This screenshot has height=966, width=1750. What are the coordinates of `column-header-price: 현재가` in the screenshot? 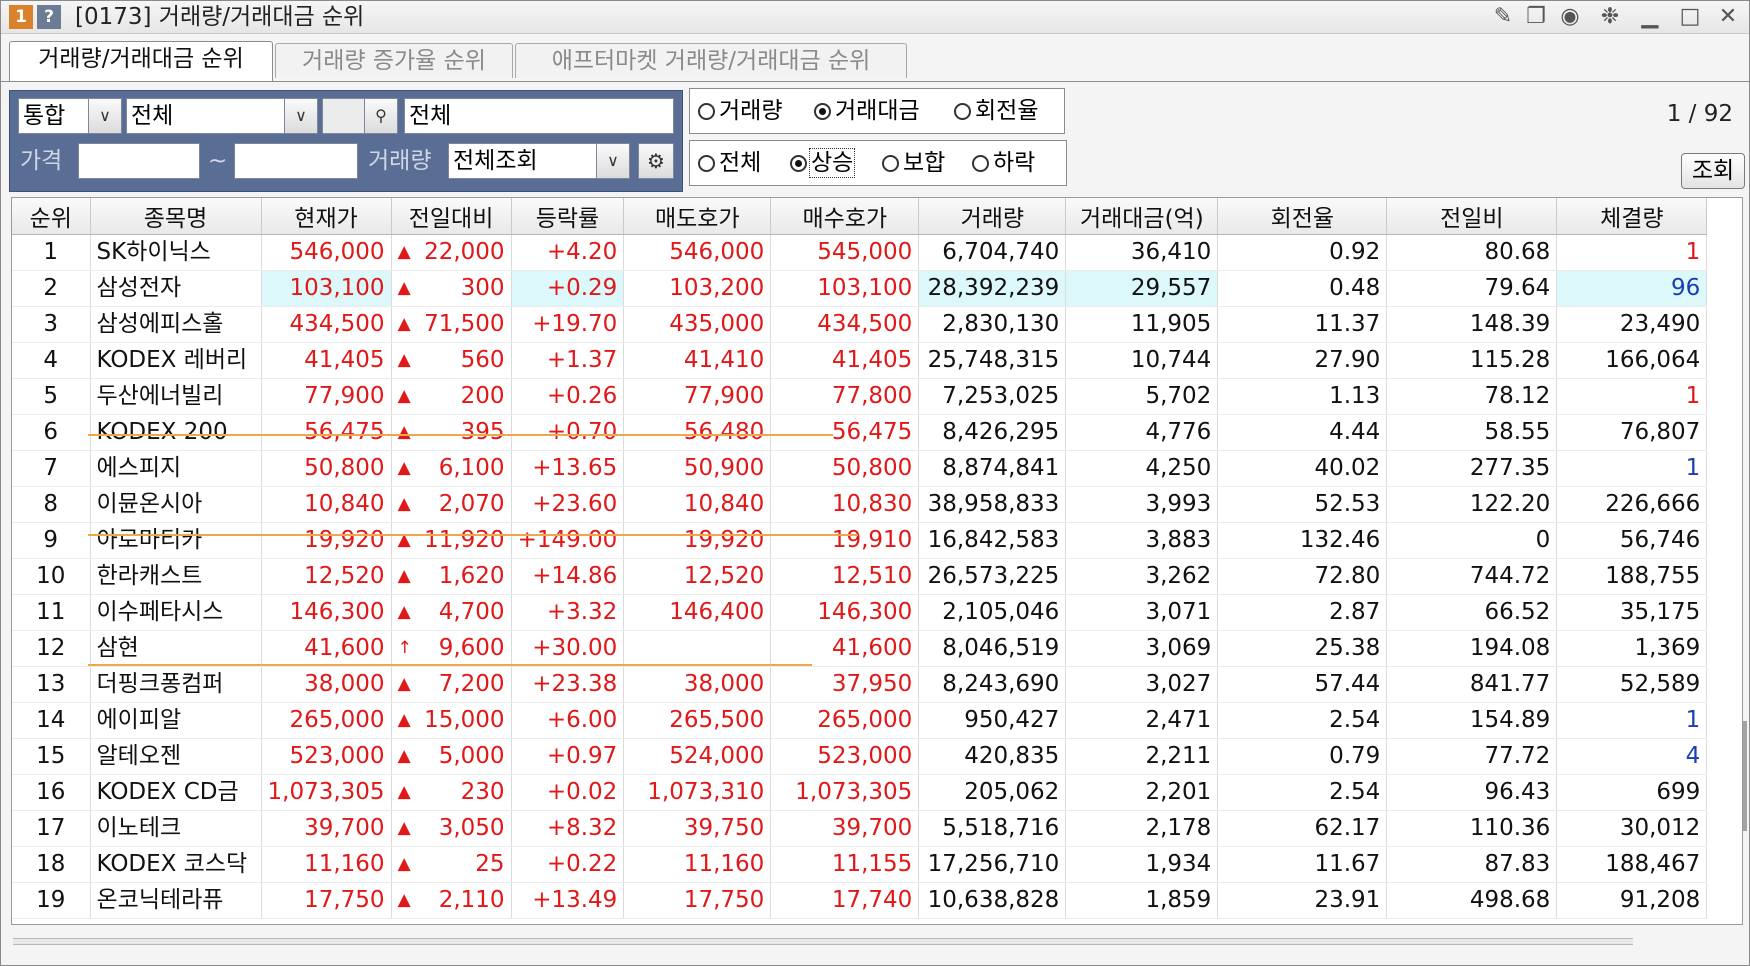 It's located at (326, 216).